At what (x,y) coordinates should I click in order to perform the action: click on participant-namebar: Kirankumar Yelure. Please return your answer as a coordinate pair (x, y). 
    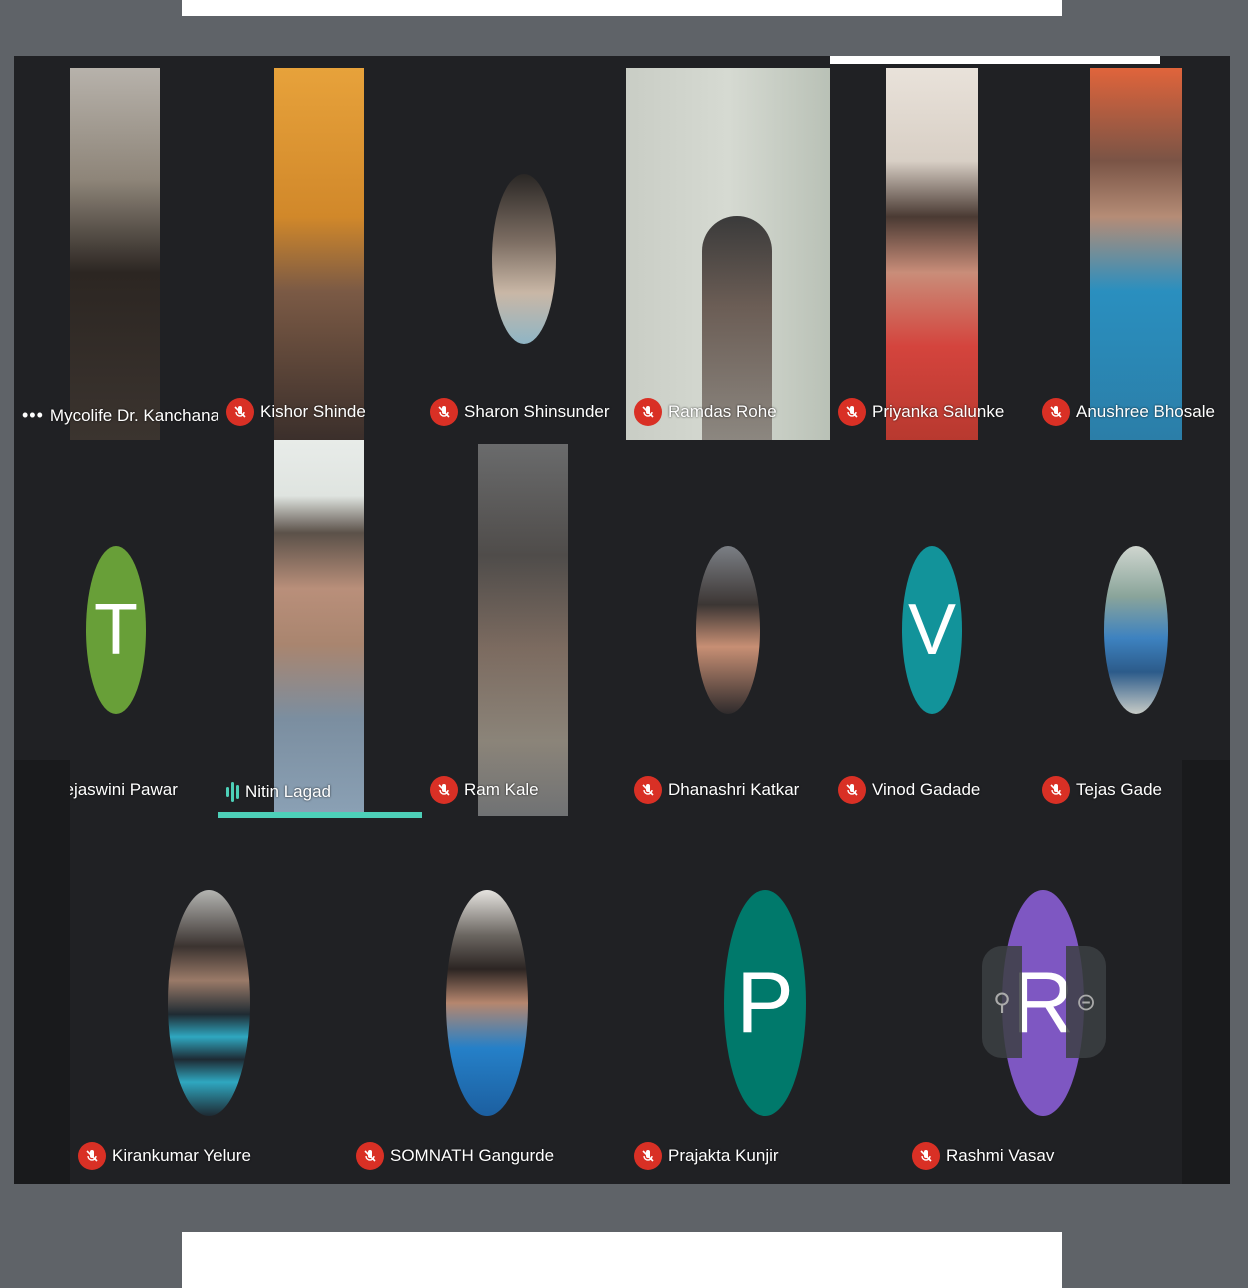
    Looking at the image, I should click on (164, 1156).